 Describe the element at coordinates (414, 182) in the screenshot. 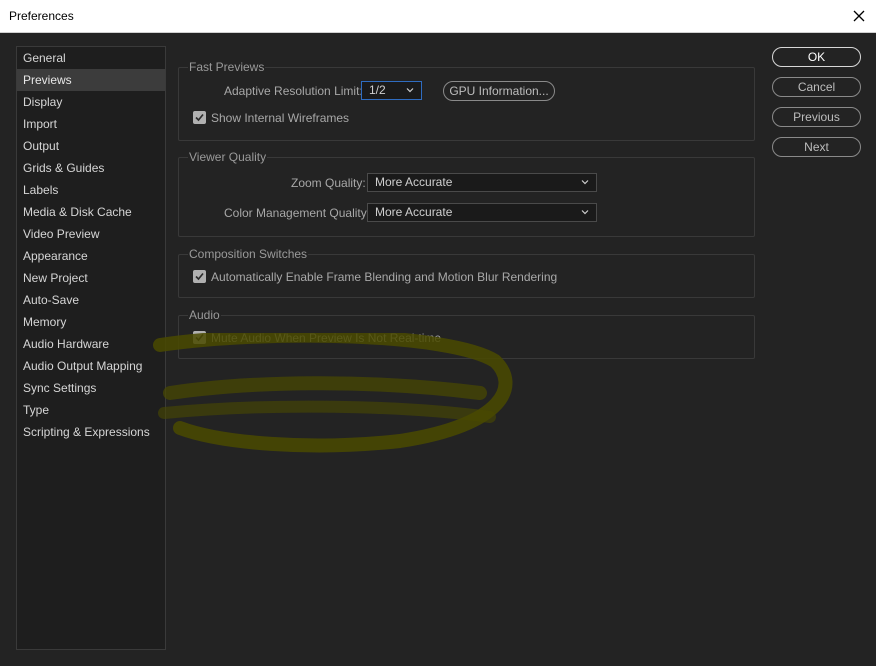

I see `zoom-quality-value: More Accurate` at that location.